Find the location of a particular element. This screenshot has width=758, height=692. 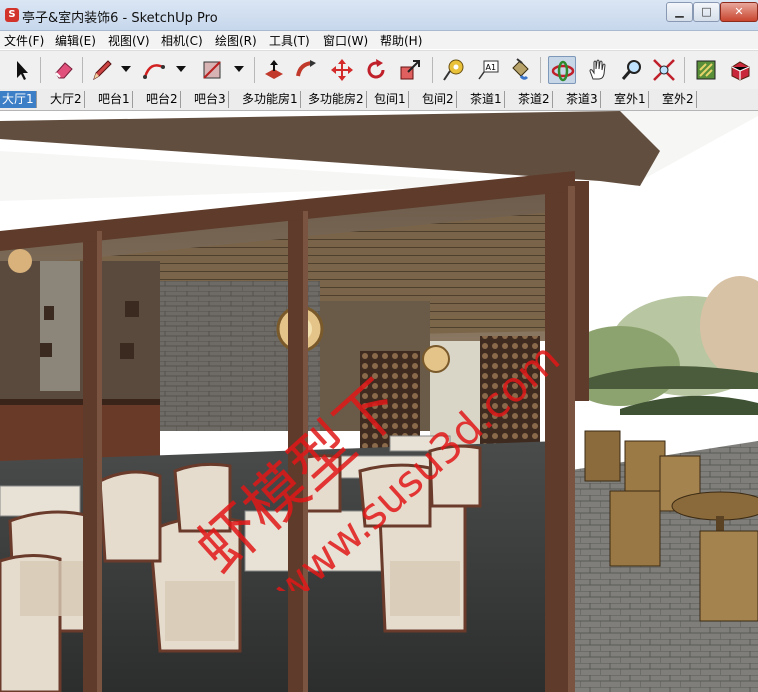

rectangle-tool-button is located at coordinates (212, 70).